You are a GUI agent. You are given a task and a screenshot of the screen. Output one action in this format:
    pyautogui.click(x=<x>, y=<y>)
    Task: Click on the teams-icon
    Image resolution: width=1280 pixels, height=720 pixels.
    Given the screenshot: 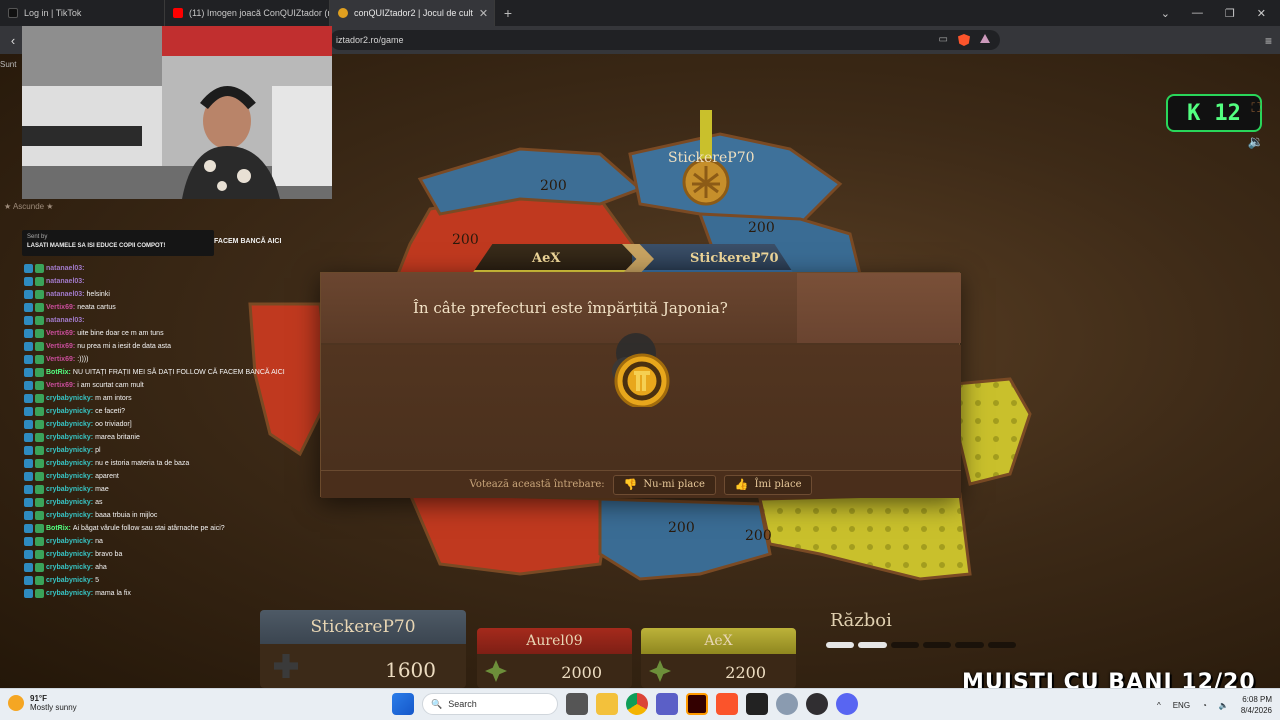 What is the action you would take?
    pyautogui.click(x=667, y=704)
    